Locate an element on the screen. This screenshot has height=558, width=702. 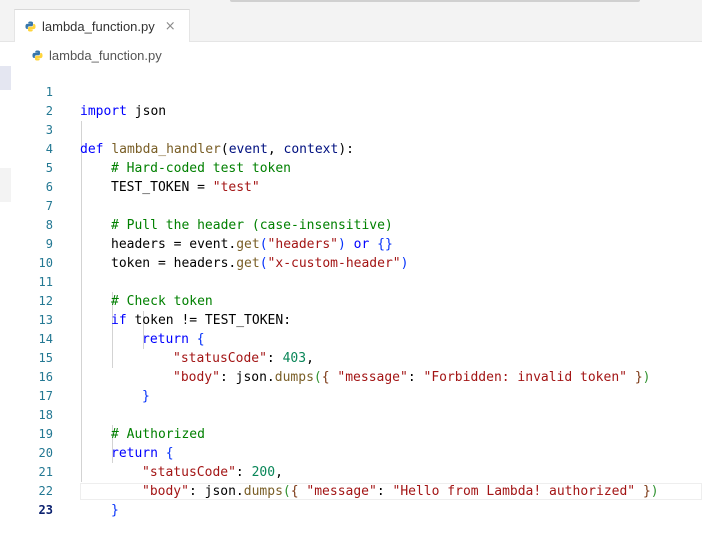
code-line: 14 "statusCode": 403, is located at coordinates (351, 338).